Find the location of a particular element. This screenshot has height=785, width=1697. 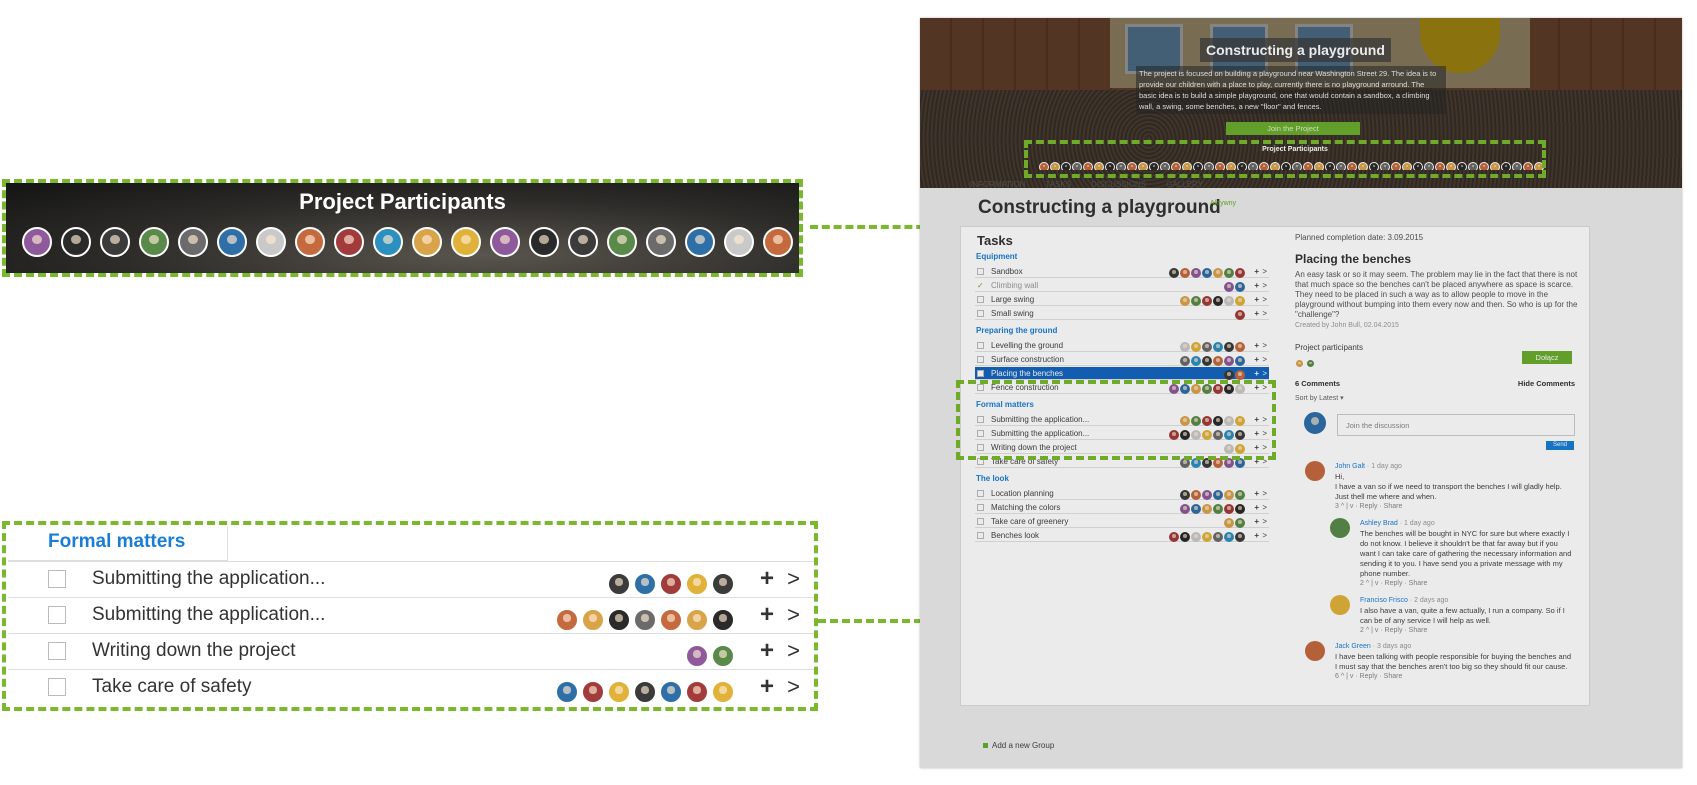

sort-dropdown: Sort by Latest ▾ is located at coordinates (1319, 398).